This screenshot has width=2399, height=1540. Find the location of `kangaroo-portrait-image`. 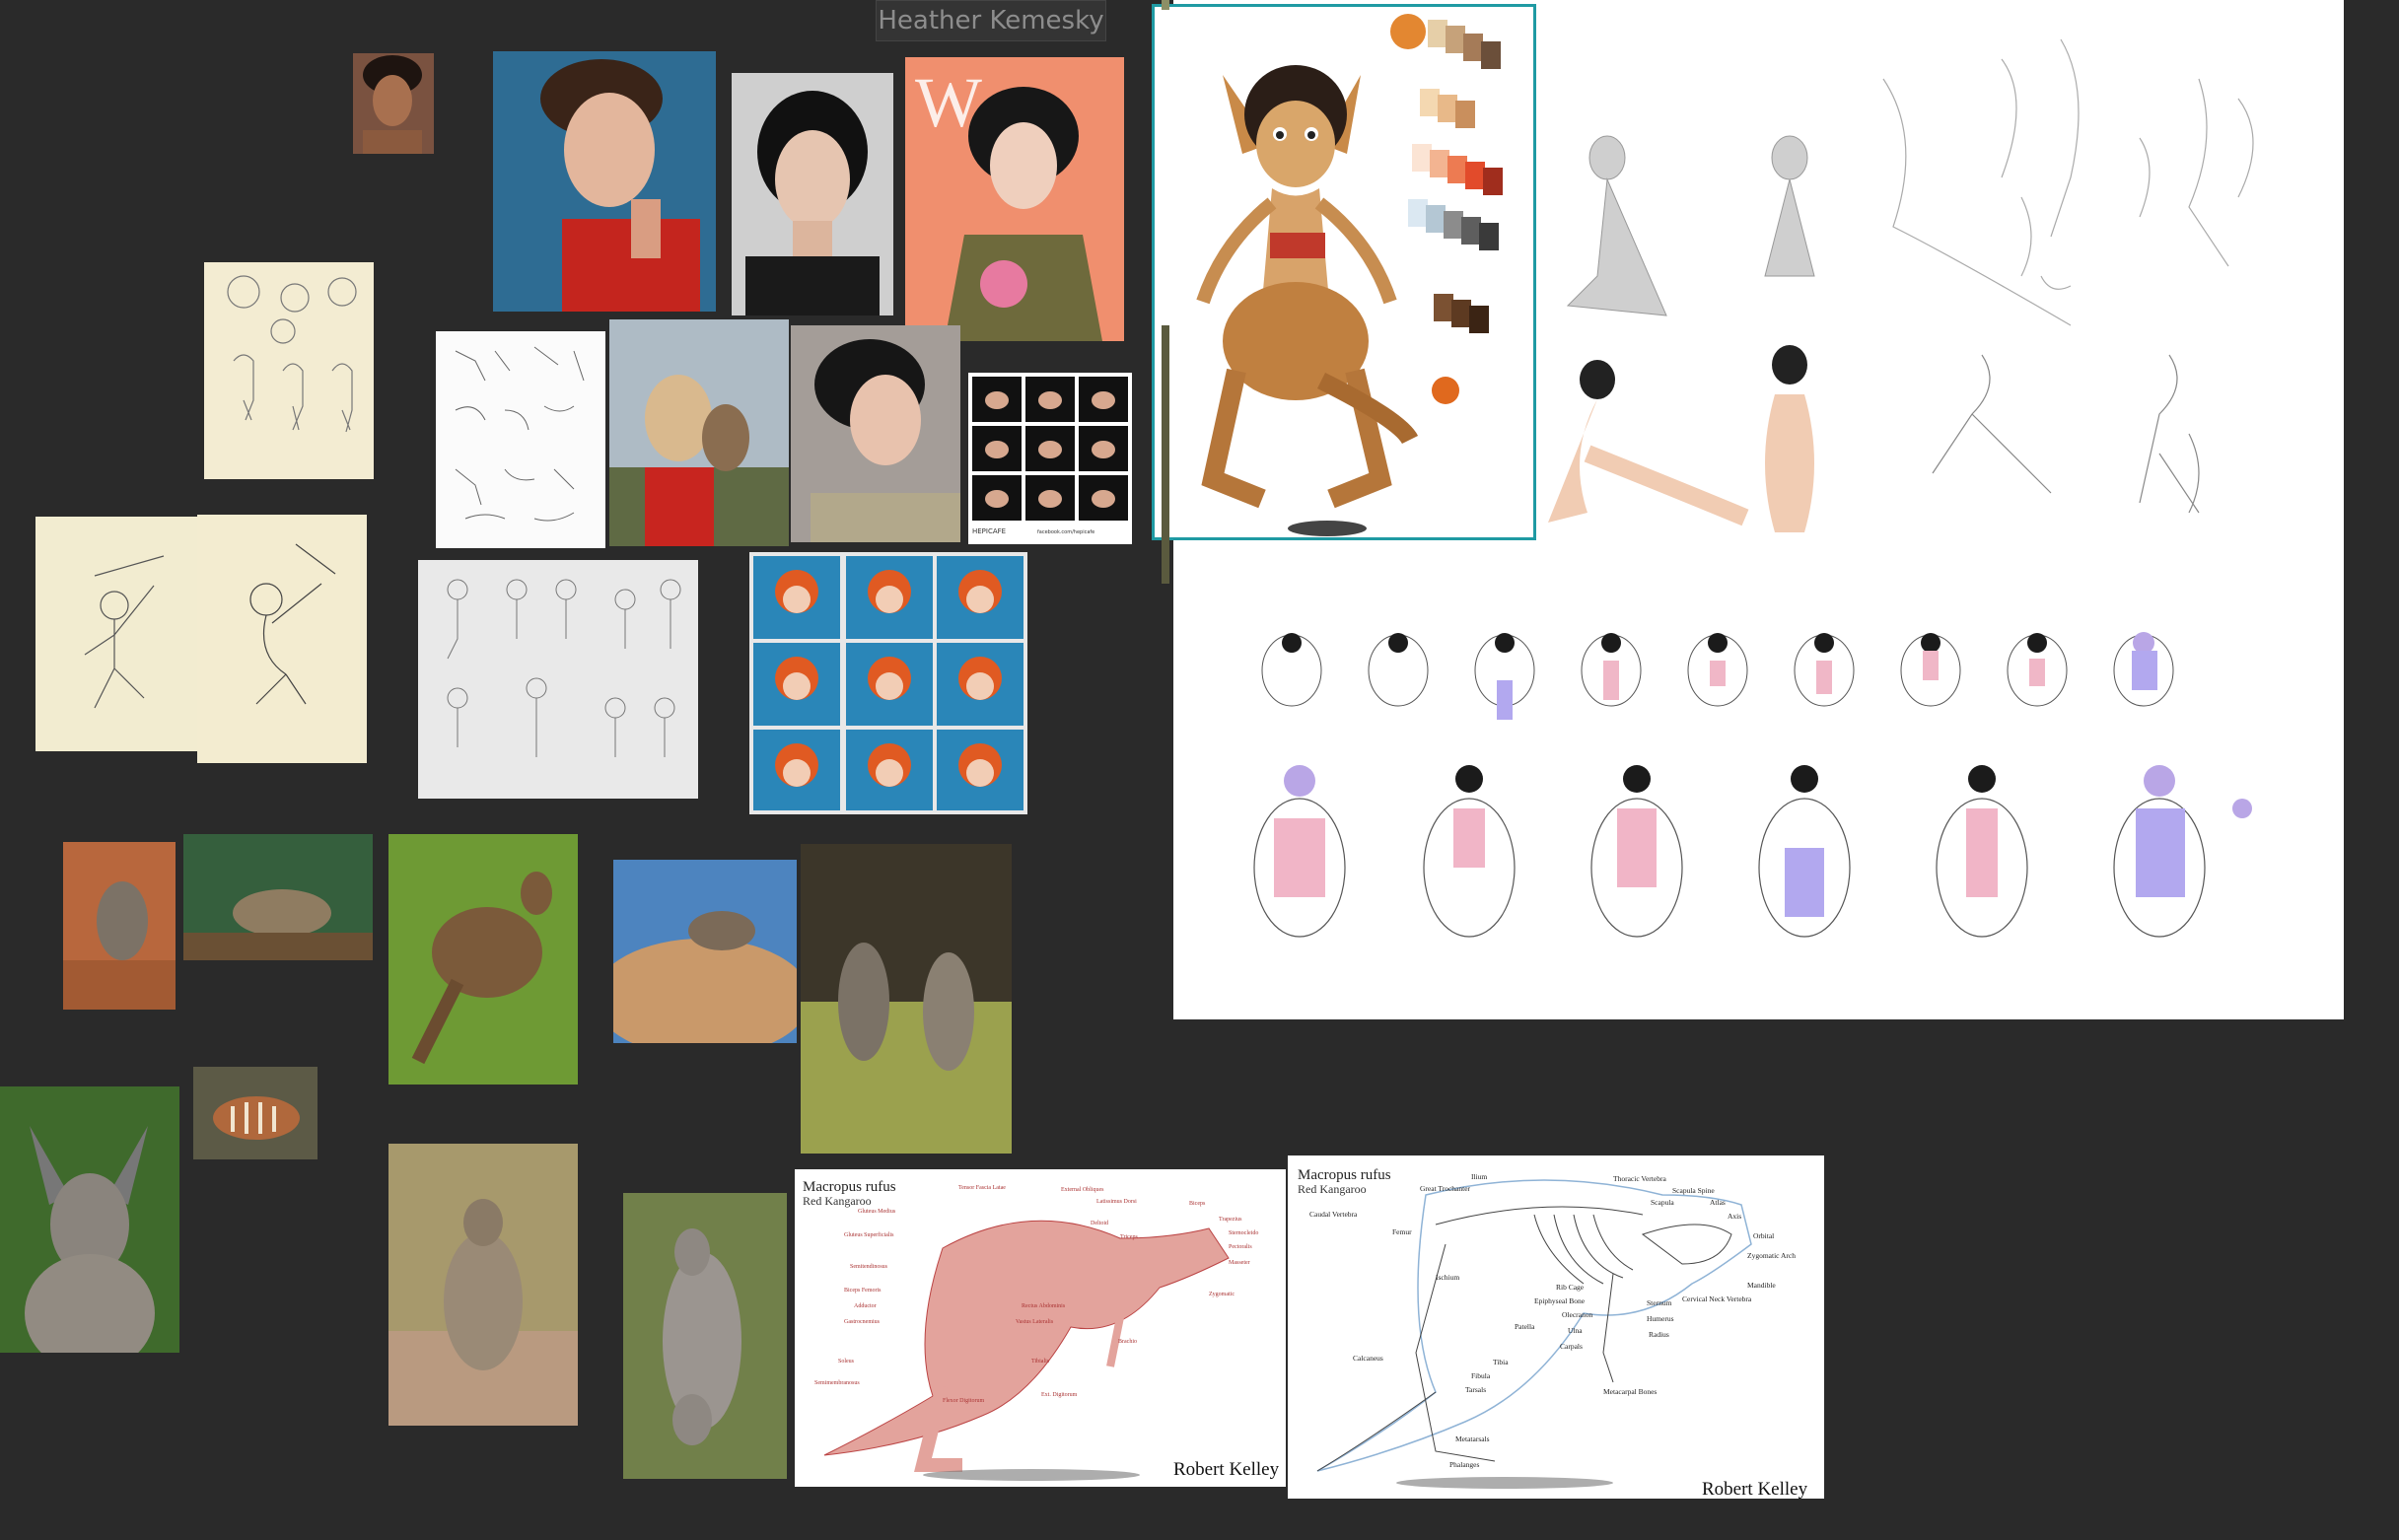

kangaroo-portrait-image is located at coordinates (89, 1219).